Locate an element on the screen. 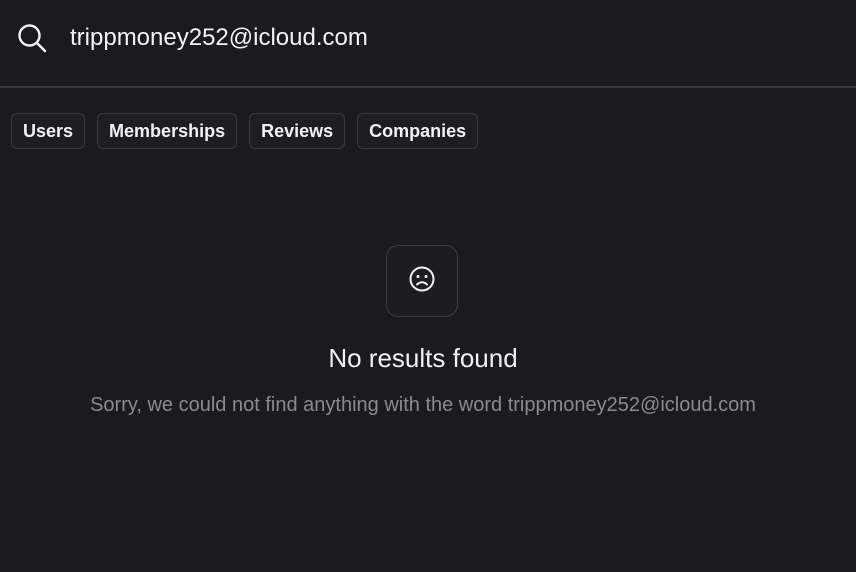 The width and height of the screenshot is (856, 572). search-icon is located at coordinates (32, 38).